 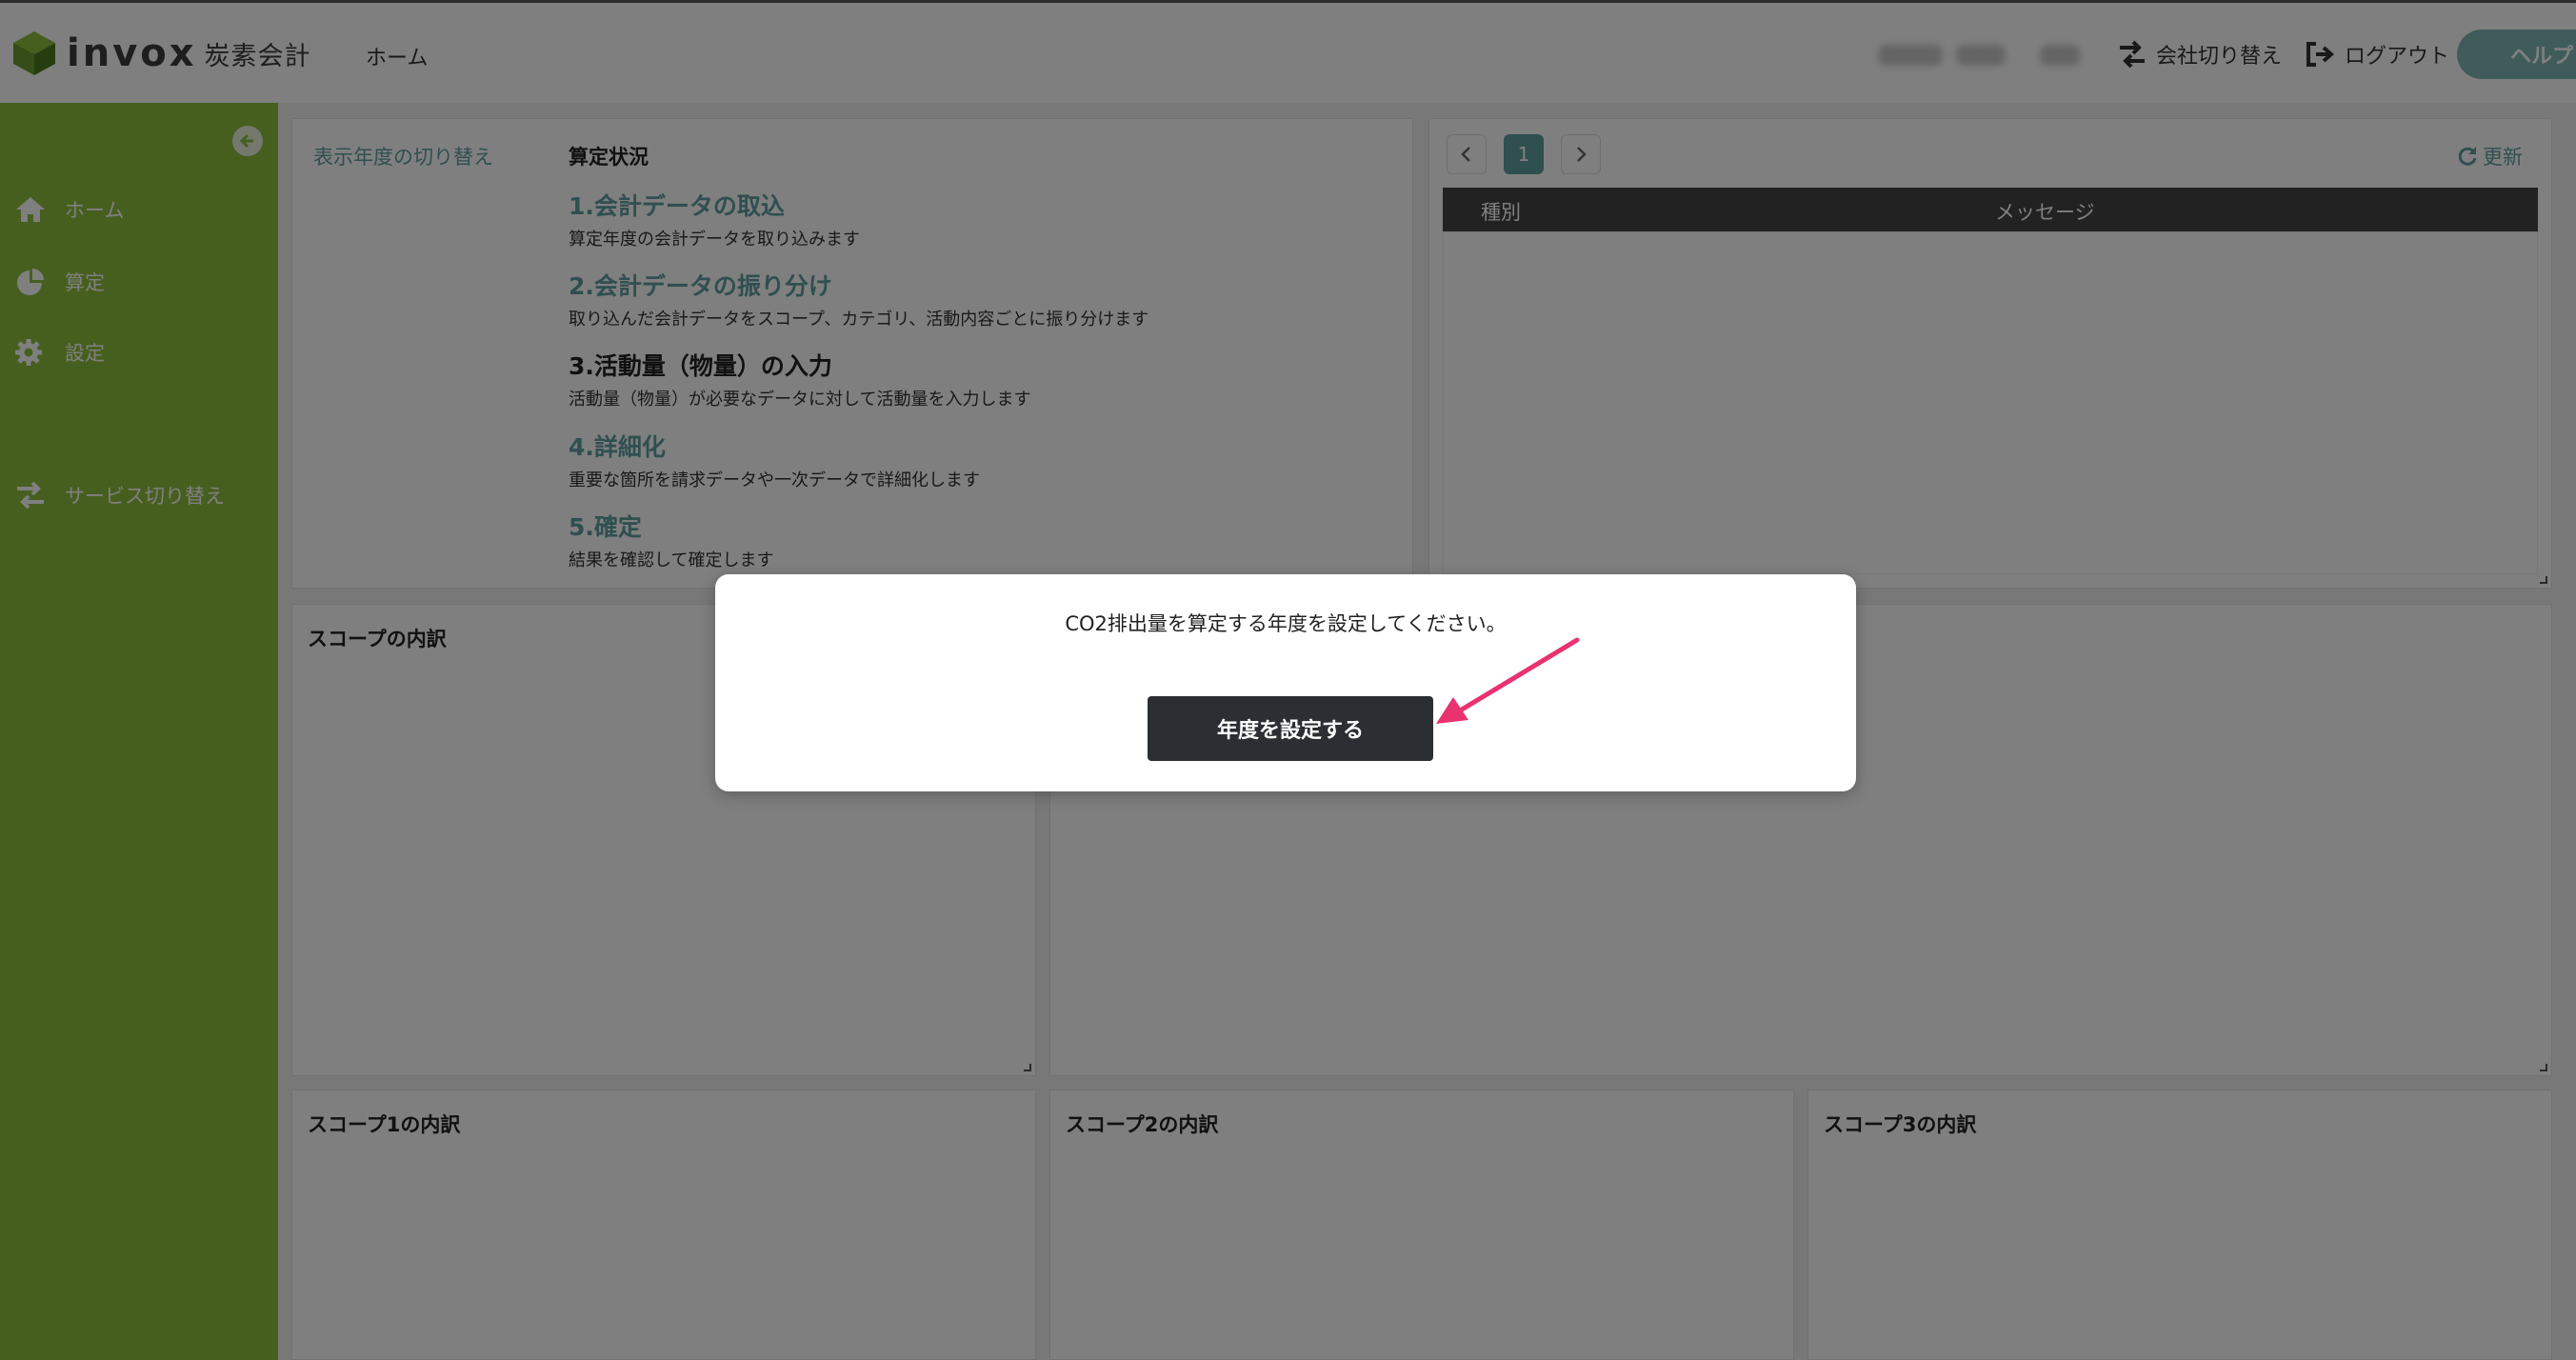 I want to click on set-year-dialog: CO2排出量を算定する年度を設定してください。 年度を設定する, so click(x=1285, y=682).